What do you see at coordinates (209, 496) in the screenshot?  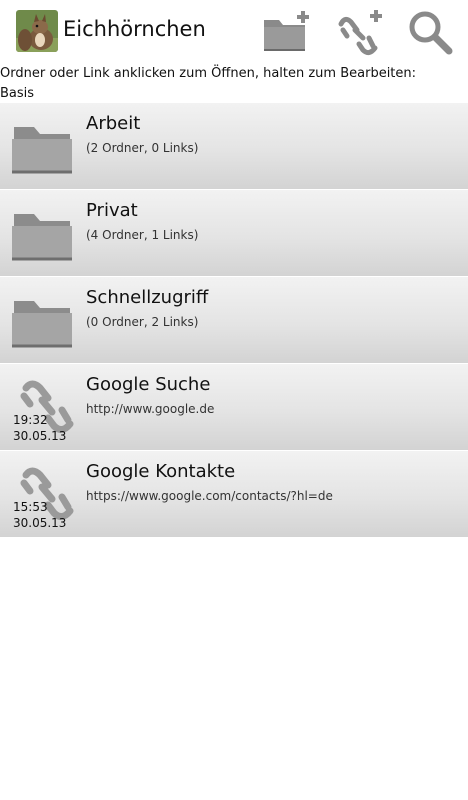 I see `item-url: https://www.google.com/contacts/?hl=de` at bounding box center [209, 496].